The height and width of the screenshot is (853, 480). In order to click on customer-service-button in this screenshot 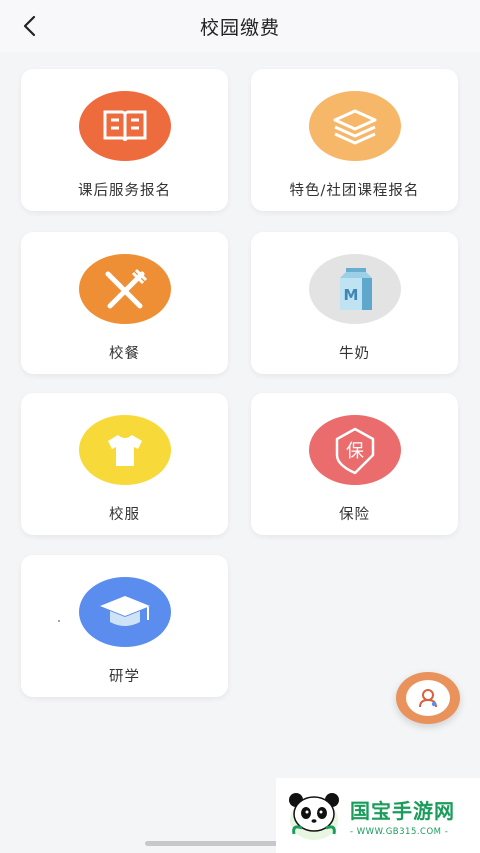, I will do `click(428, 698)`.